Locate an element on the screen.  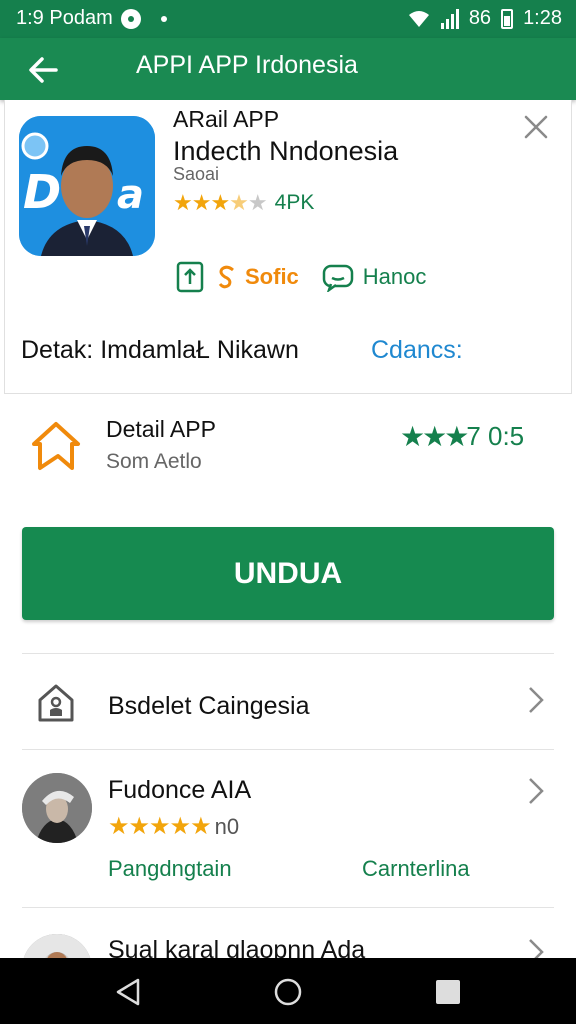
review-link-left: Pangdngtain is located at coordinates (170, 869).